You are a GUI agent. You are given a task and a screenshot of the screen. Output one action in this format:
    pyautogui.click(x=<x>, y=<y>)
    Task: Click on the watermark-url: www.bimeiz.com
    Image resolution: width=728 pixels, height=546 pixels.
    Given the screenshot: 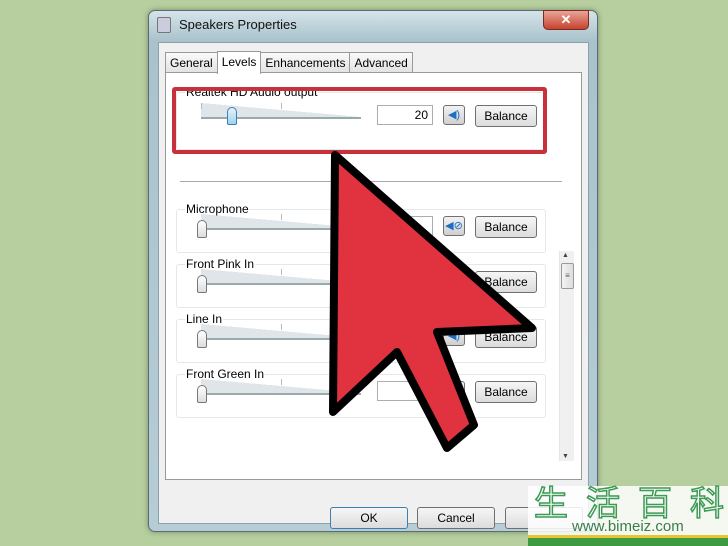 What is the action you would take?
    pyautogui.click(x=628, y=526)
    